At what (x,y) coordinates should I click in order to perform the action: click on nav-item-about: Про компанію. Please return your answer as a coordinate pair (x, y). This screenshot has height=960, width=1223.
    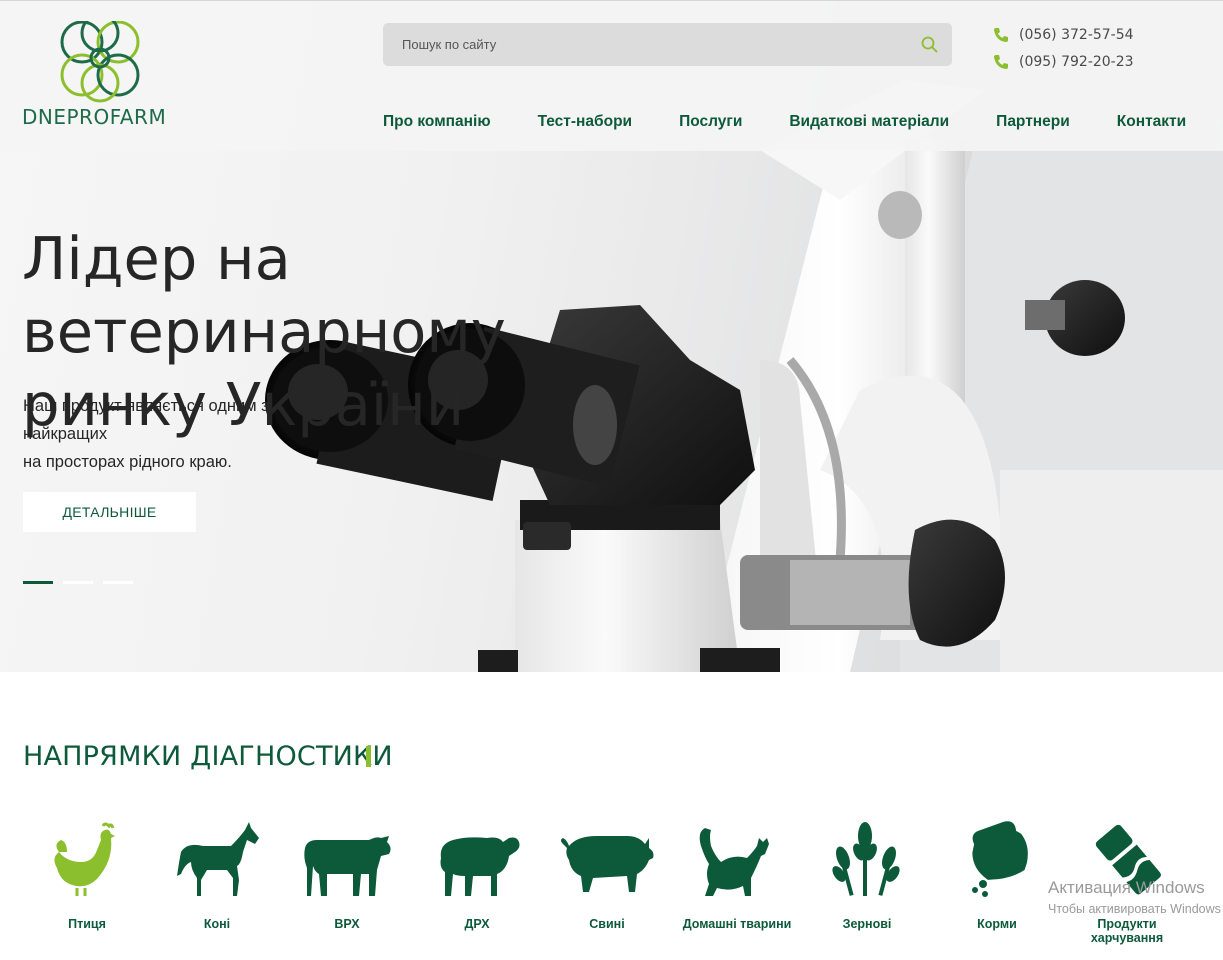
    Looking at the image, I should click on (437, 122).